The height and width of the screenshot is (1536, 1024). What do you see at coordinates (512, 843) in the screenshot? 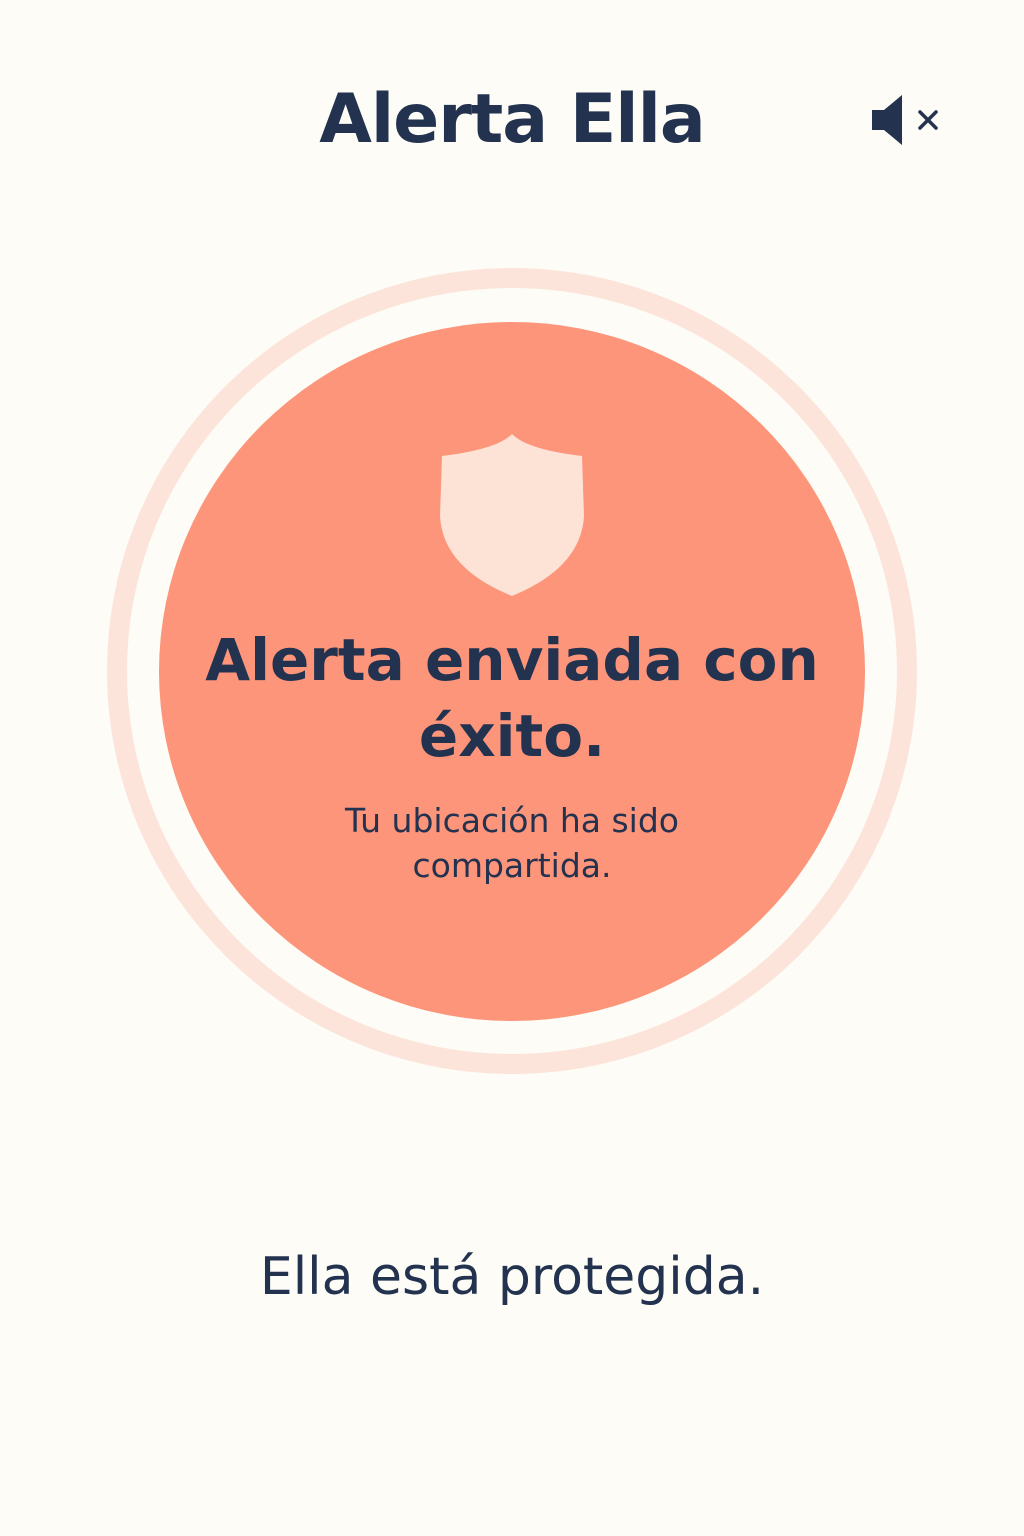
I see `alert-subtitle: Tu ubicación ha sido compartida.` at bounding box center [512, 843].